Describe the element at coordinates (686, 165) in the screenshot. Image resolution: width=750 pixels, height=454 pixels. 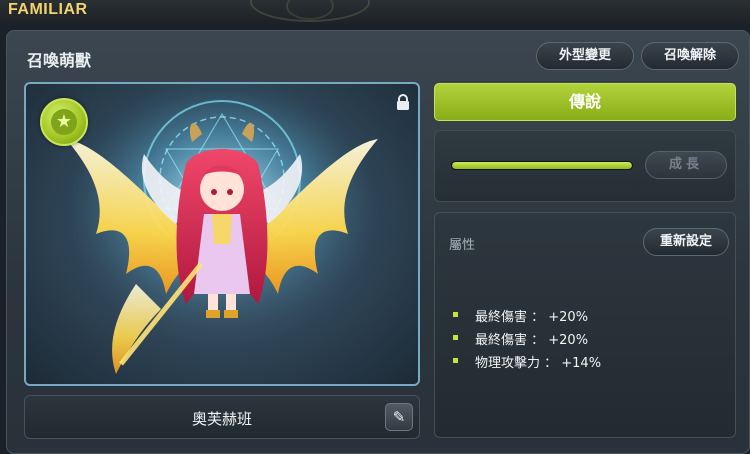
I see `growth-button: 成長` at that location.